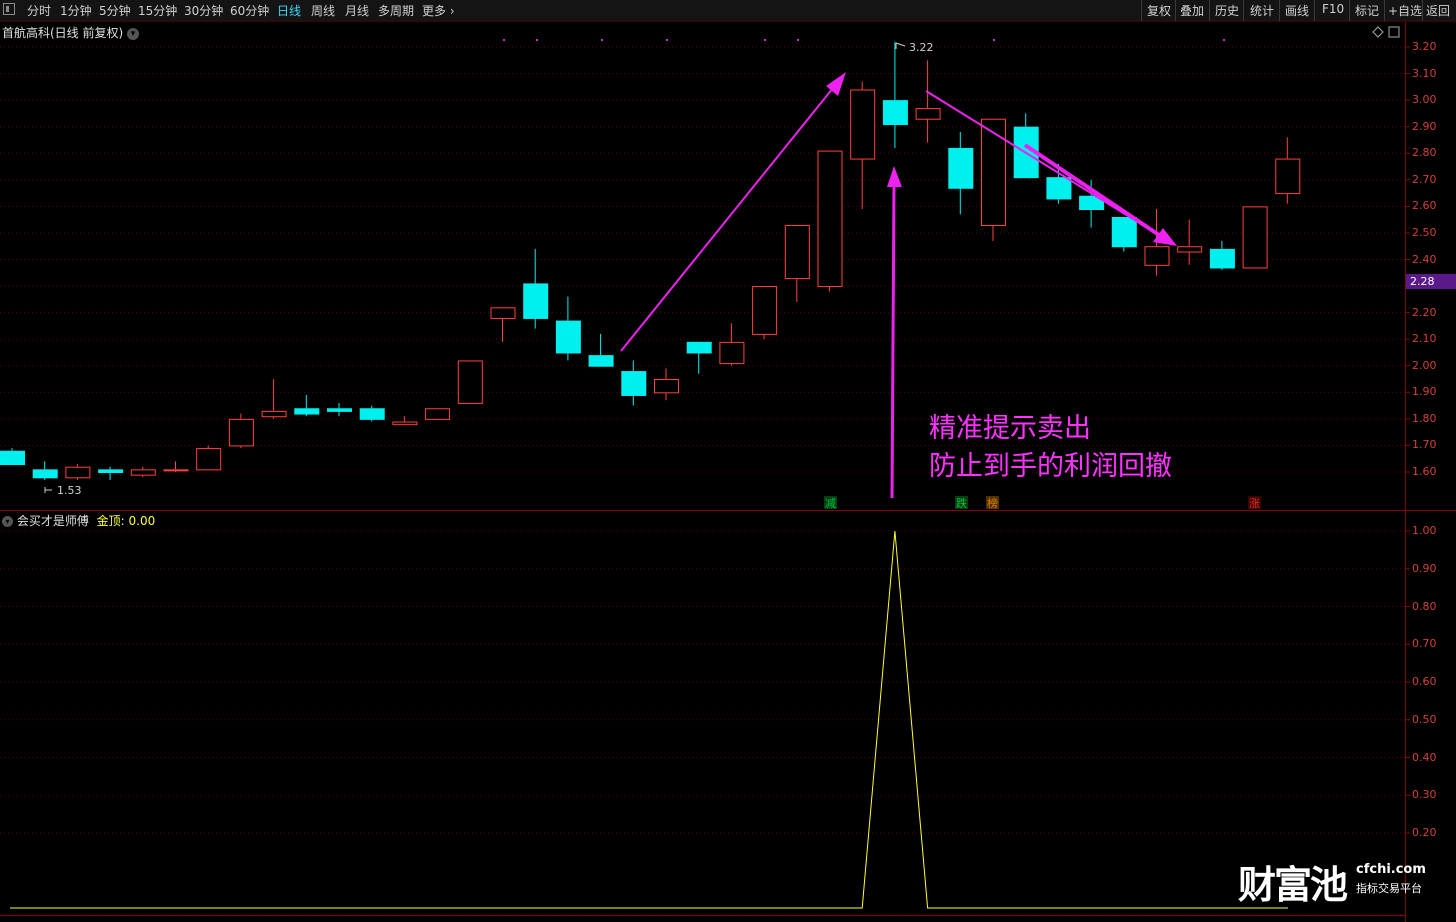 The image size is (1456, 922). I want to click on dropdown-icon: ▾, so click(133, 33).